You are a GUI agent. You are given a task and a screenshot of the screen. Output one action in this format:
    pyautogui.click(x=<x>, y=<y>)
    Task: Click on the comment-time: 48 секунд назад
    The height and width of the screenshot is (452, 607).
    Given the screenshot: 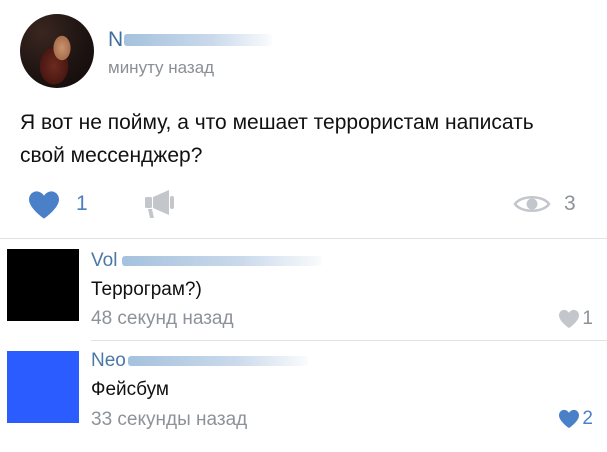 What is the action you would take?
    pyautogui.click(x=162, y=318)
    